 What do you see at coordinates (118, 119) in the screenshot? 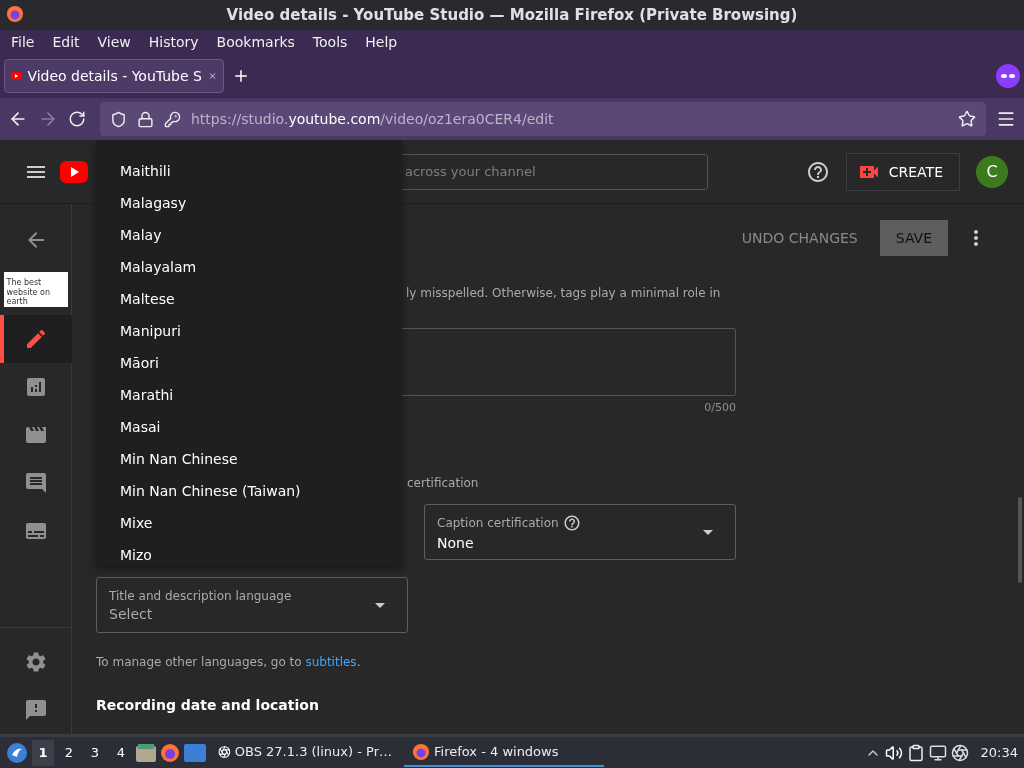
I see `shield-icon` at bounding box center [118, 119].